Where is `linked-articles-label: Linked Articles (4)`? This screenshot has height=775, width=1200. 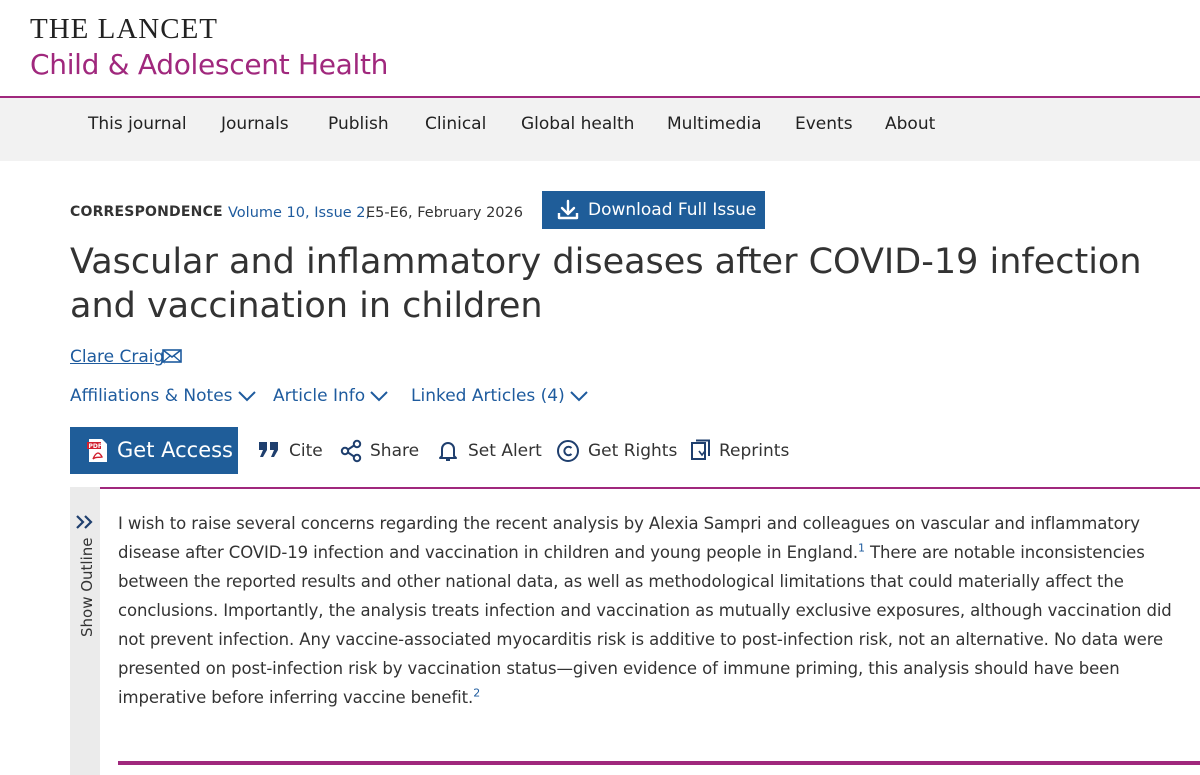 linked-articles-label: Linked Articles (4) is located at coordinates (488, 396).